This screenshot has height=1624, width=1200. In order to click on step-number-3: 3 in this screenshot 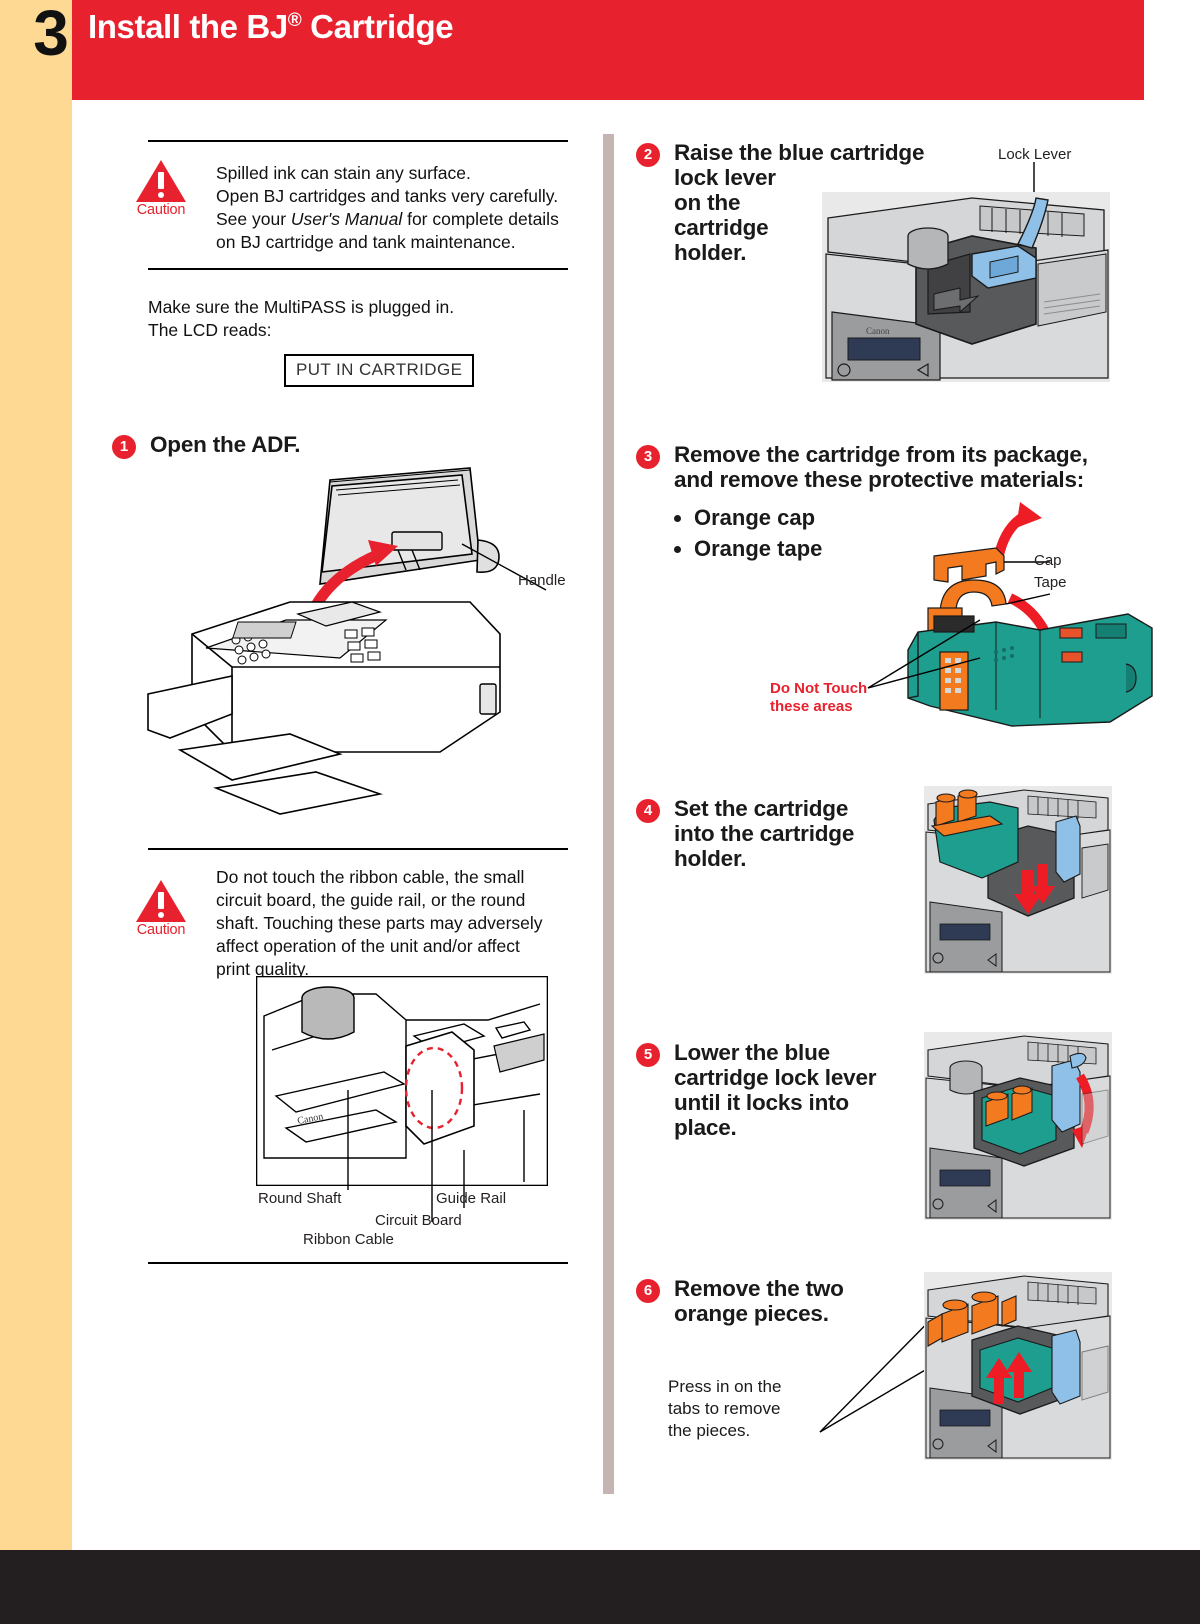, I will do `click(648, 457)`.